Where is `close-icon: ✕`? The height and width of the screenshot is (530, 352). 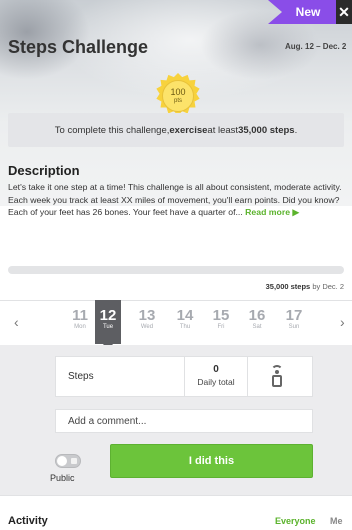
close-icon: ✕ is located at coordinates (344, 11).